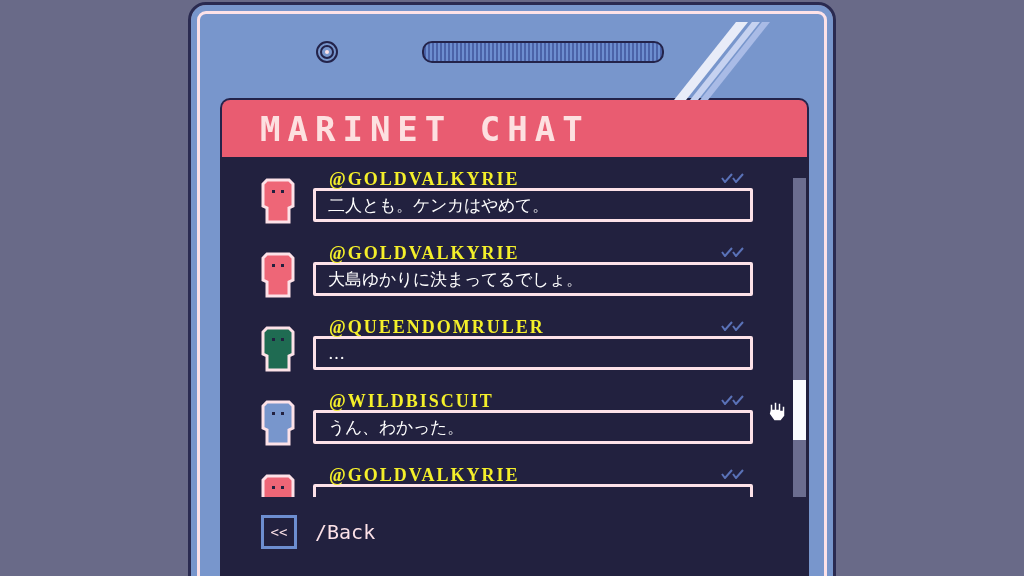  What do you see at coordinates (279, 532) in the screenshot?
I see `back-button: <<` at bounding box center [279, 532].